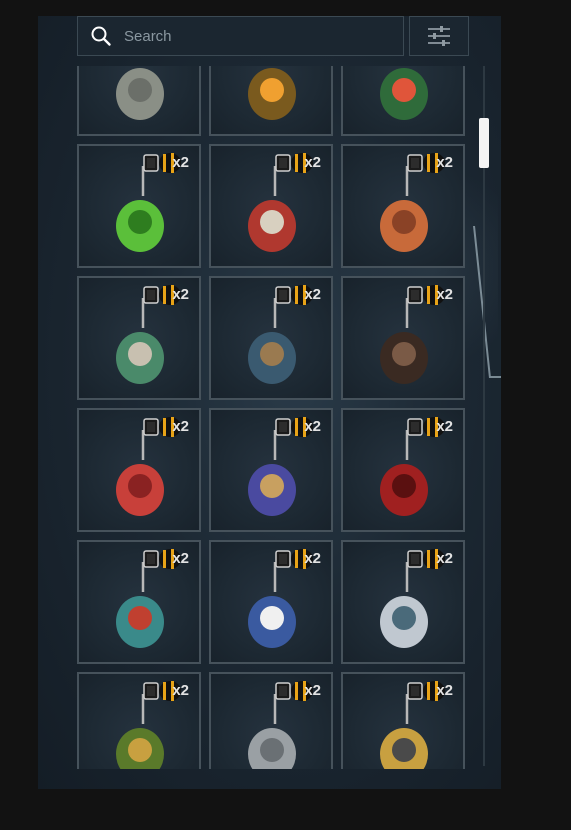 The width and height of the screenshot is (571, 830). I want to click on clay-seal-charm-image, so click(404, 215).